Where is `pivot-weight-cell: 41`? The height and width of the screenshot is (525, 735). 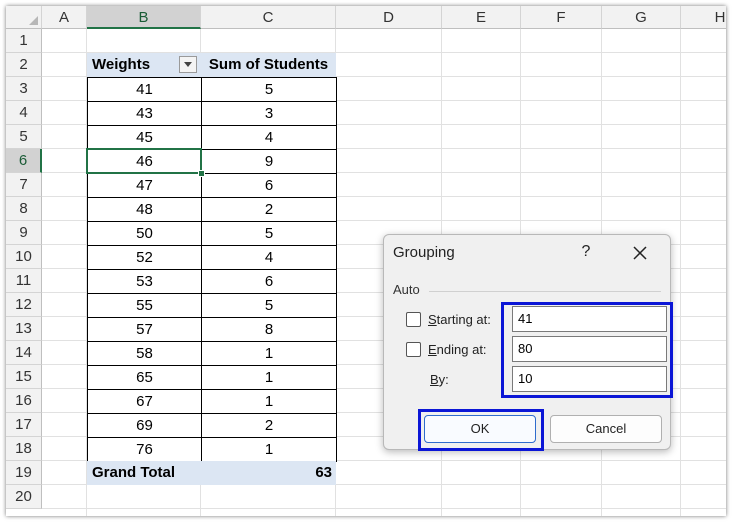
pivot-weight-cell: 41 is located at coordinates (144, 89).